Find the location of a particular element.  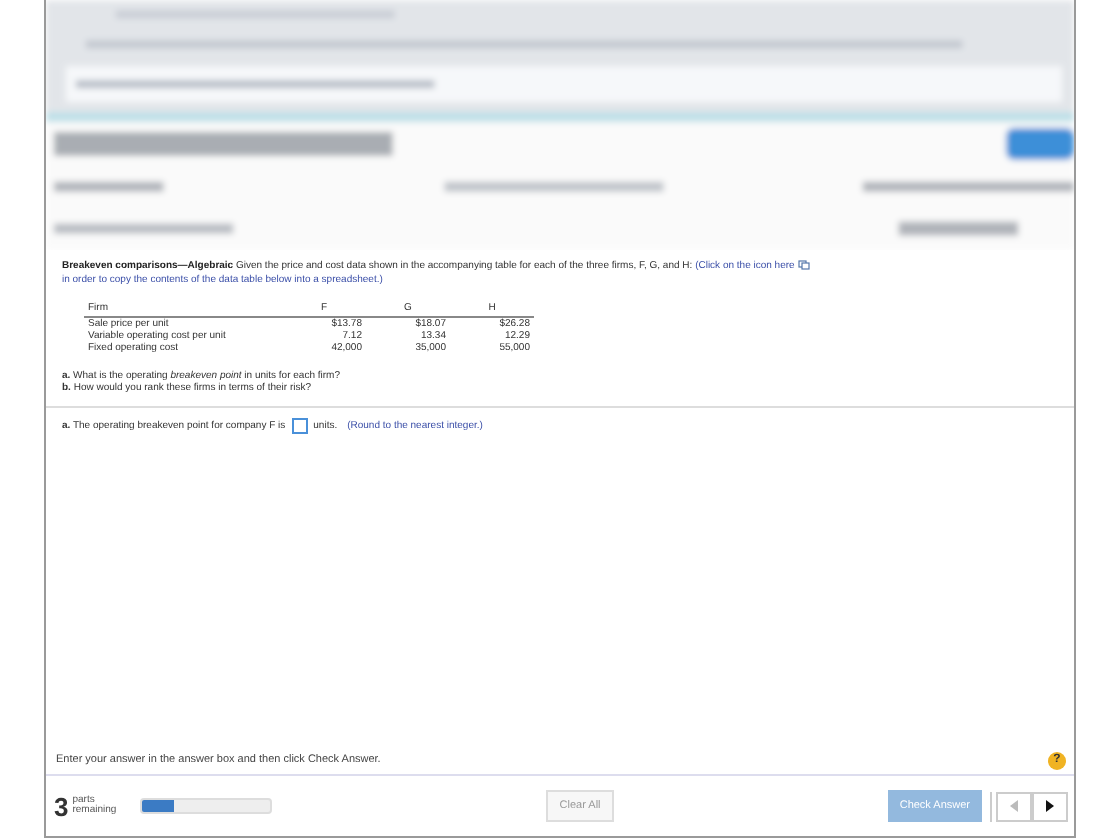

parts-count: 3 is located at coordinates (61, 806).